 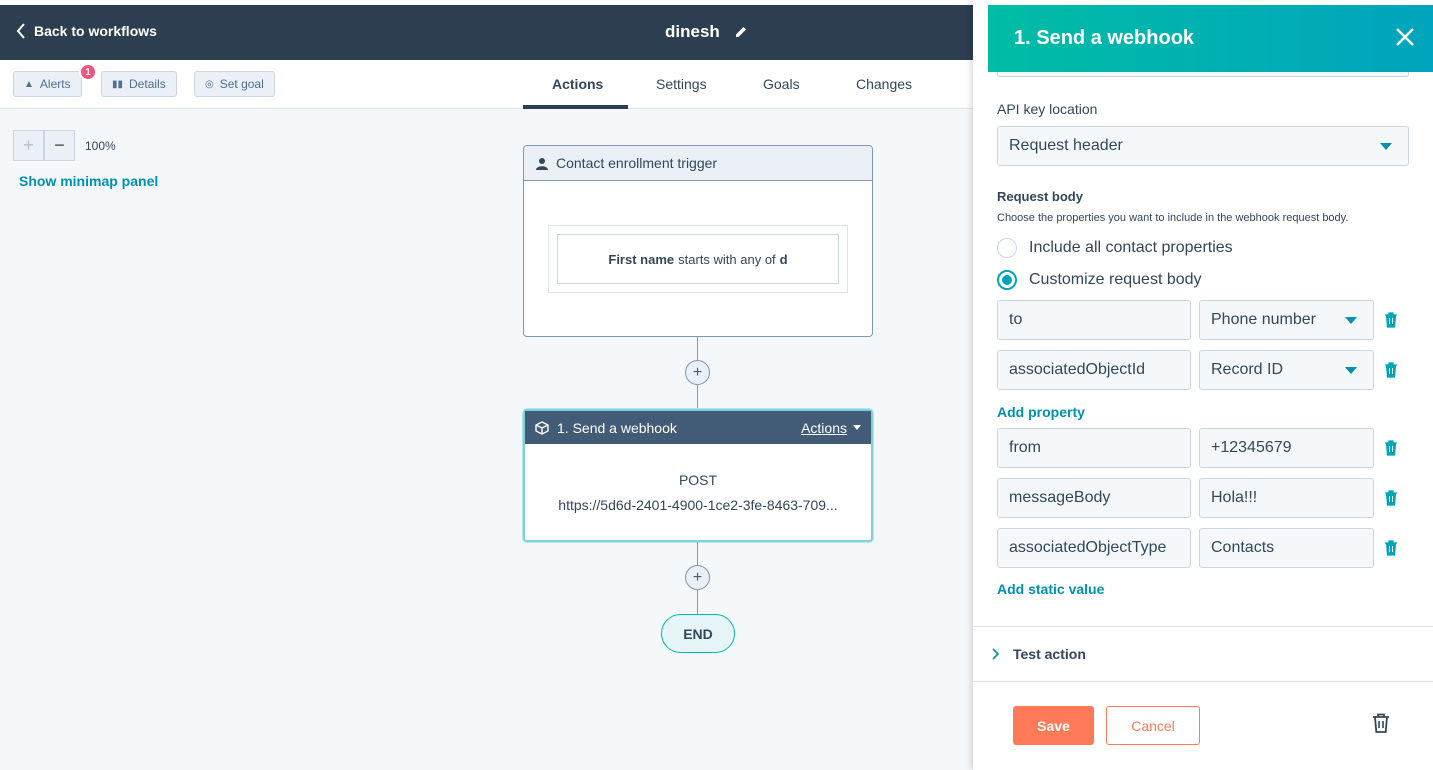 I want to click on workflow-title: dinesh, so click(x=706, y=32).